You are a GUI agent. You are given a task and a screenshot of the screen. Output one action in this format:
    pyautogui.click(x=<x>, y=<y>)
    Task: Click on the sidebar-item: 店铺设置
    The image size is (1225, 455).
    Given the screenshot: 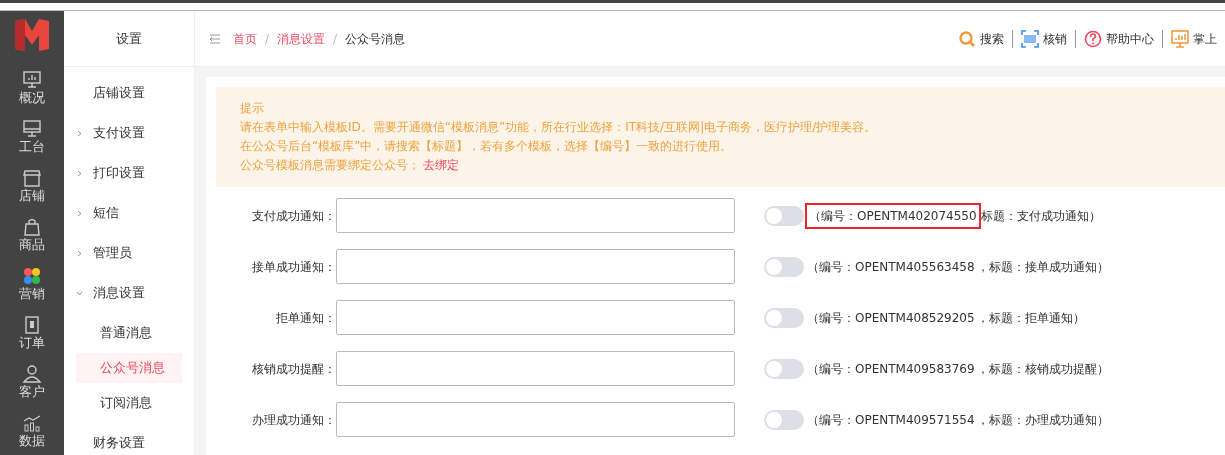 What is the action you would take?
    pyautogui.click(x=129, y=93)
    